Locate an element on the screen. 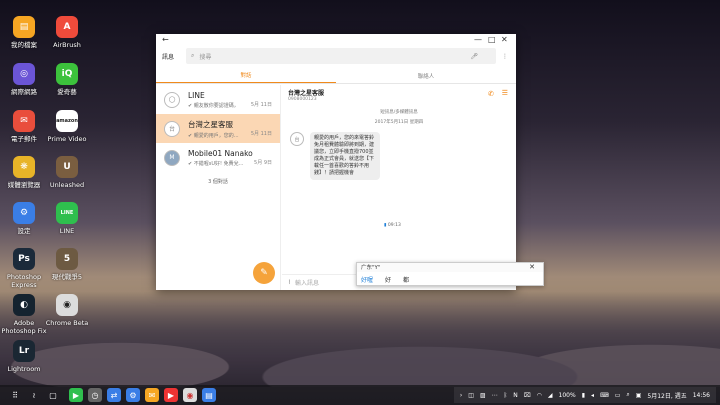  back-arrow-icon: ← is located at coordinates (165, 39).